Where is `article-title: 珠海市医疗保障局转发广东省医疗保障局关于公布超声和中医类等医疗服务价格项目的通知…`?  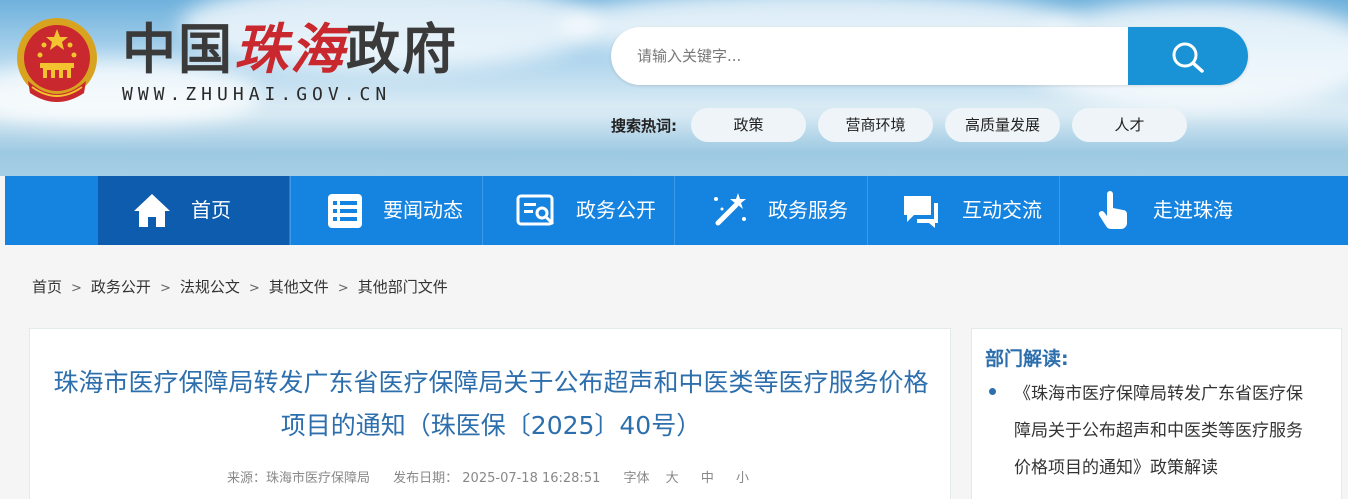
article-title: 珠海市医疗保障局转发广东省医疗保障局关于公布超声和中医类等医疗服务价格项目的通知… is located at coordinates (491, 404).